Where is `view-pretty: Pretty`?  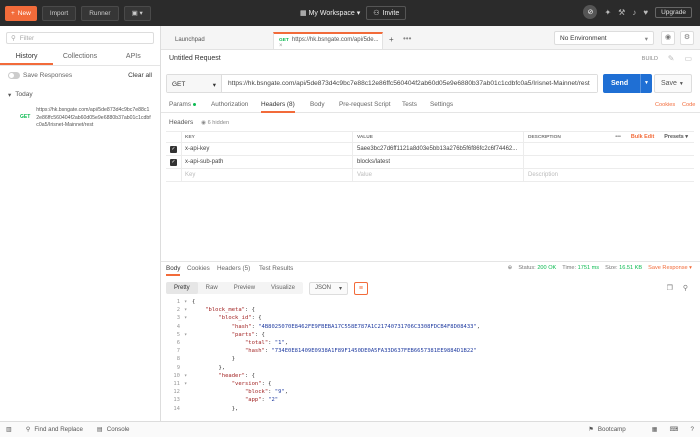 view-pretty: Pretty is located at coordinates (182, 288).